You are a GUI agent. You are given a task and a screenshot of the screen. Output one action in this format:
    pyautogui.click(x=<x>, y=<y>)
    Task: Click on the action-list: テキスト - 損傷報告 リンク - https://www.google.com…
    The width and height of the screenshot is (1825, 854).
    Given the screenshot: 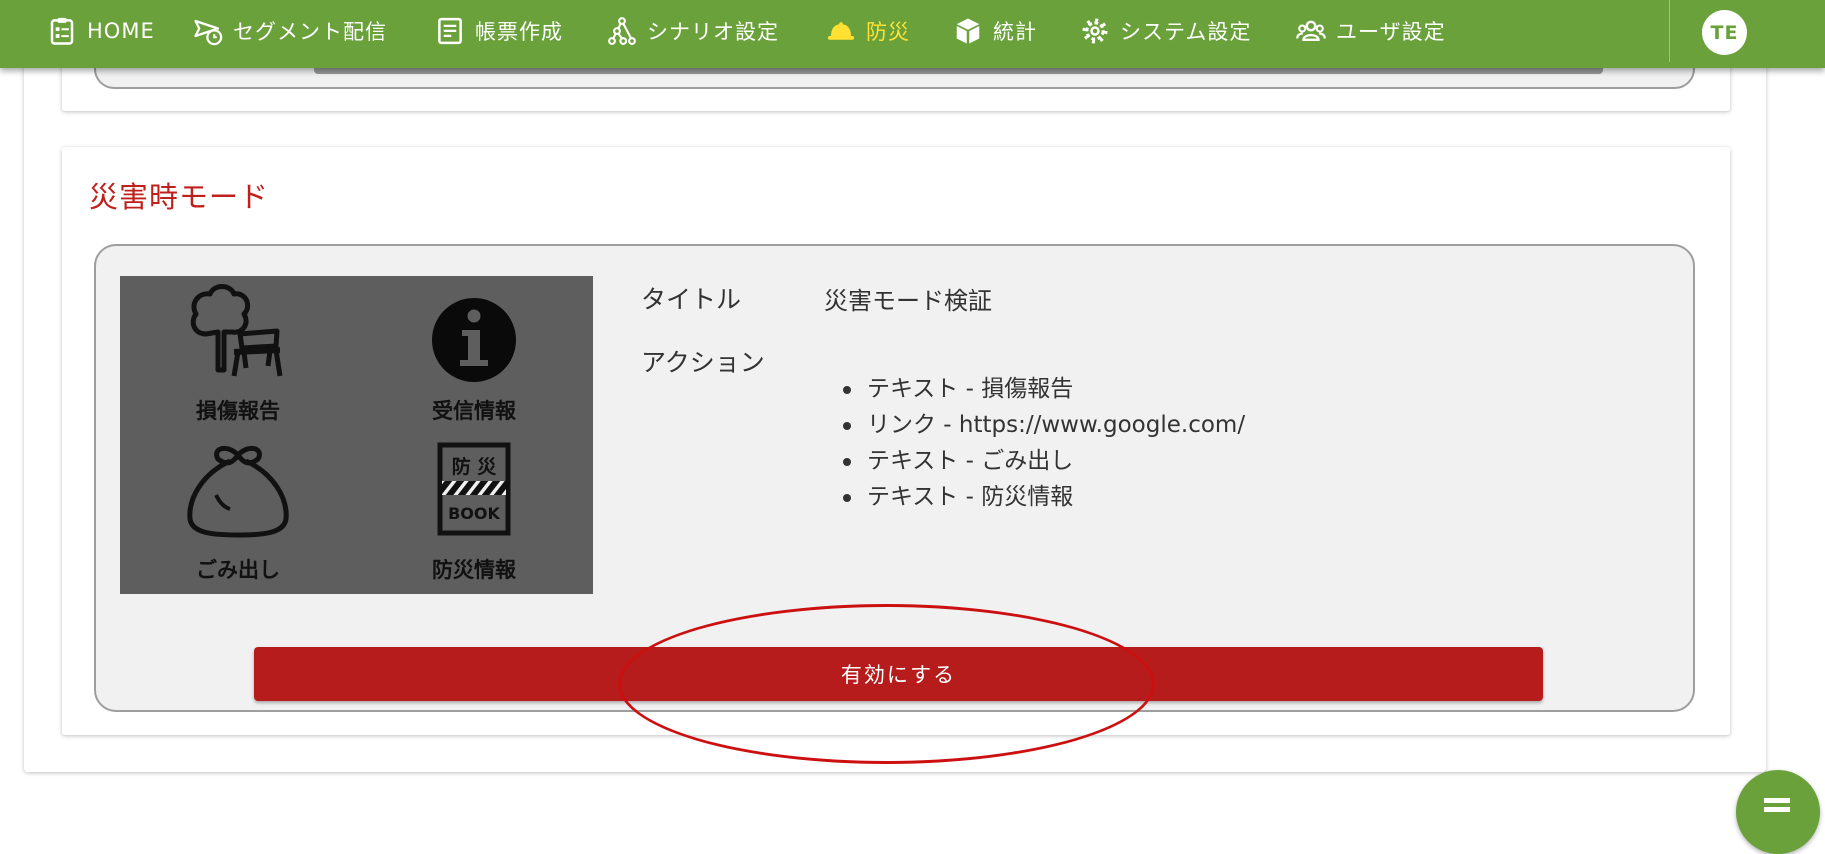 What is the action you would take?
    pyautogui.click(x=1043, y=443)
    